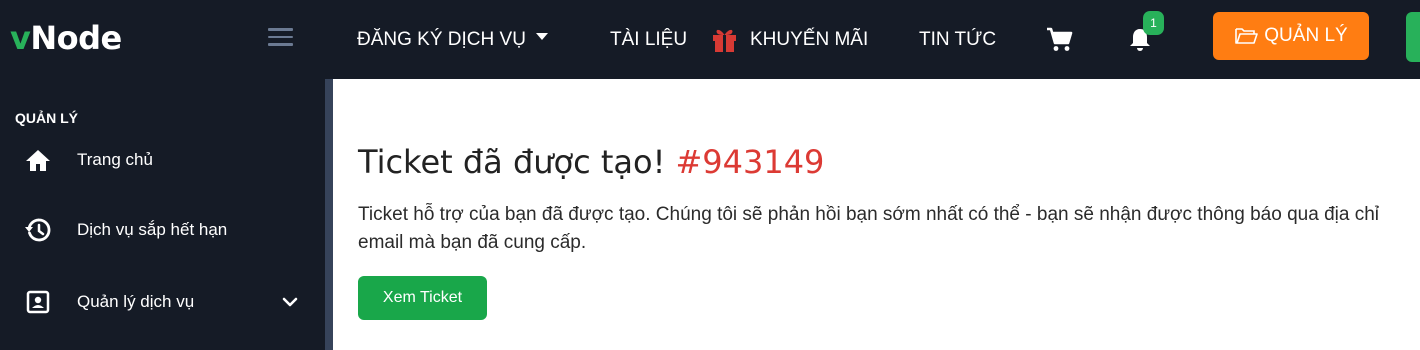 The height and width of the screenshot is (350, 1420). I want to click on cart-icon, so click(1060, 39).